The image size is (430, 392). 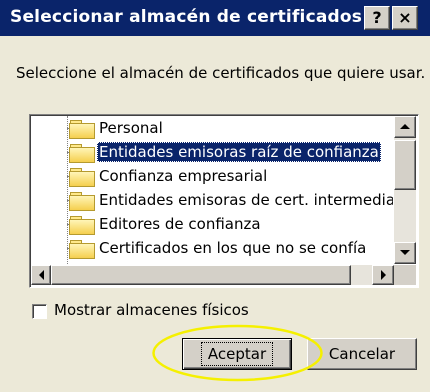 I want to click on scroll-left-button, so click(x=41, y=275).